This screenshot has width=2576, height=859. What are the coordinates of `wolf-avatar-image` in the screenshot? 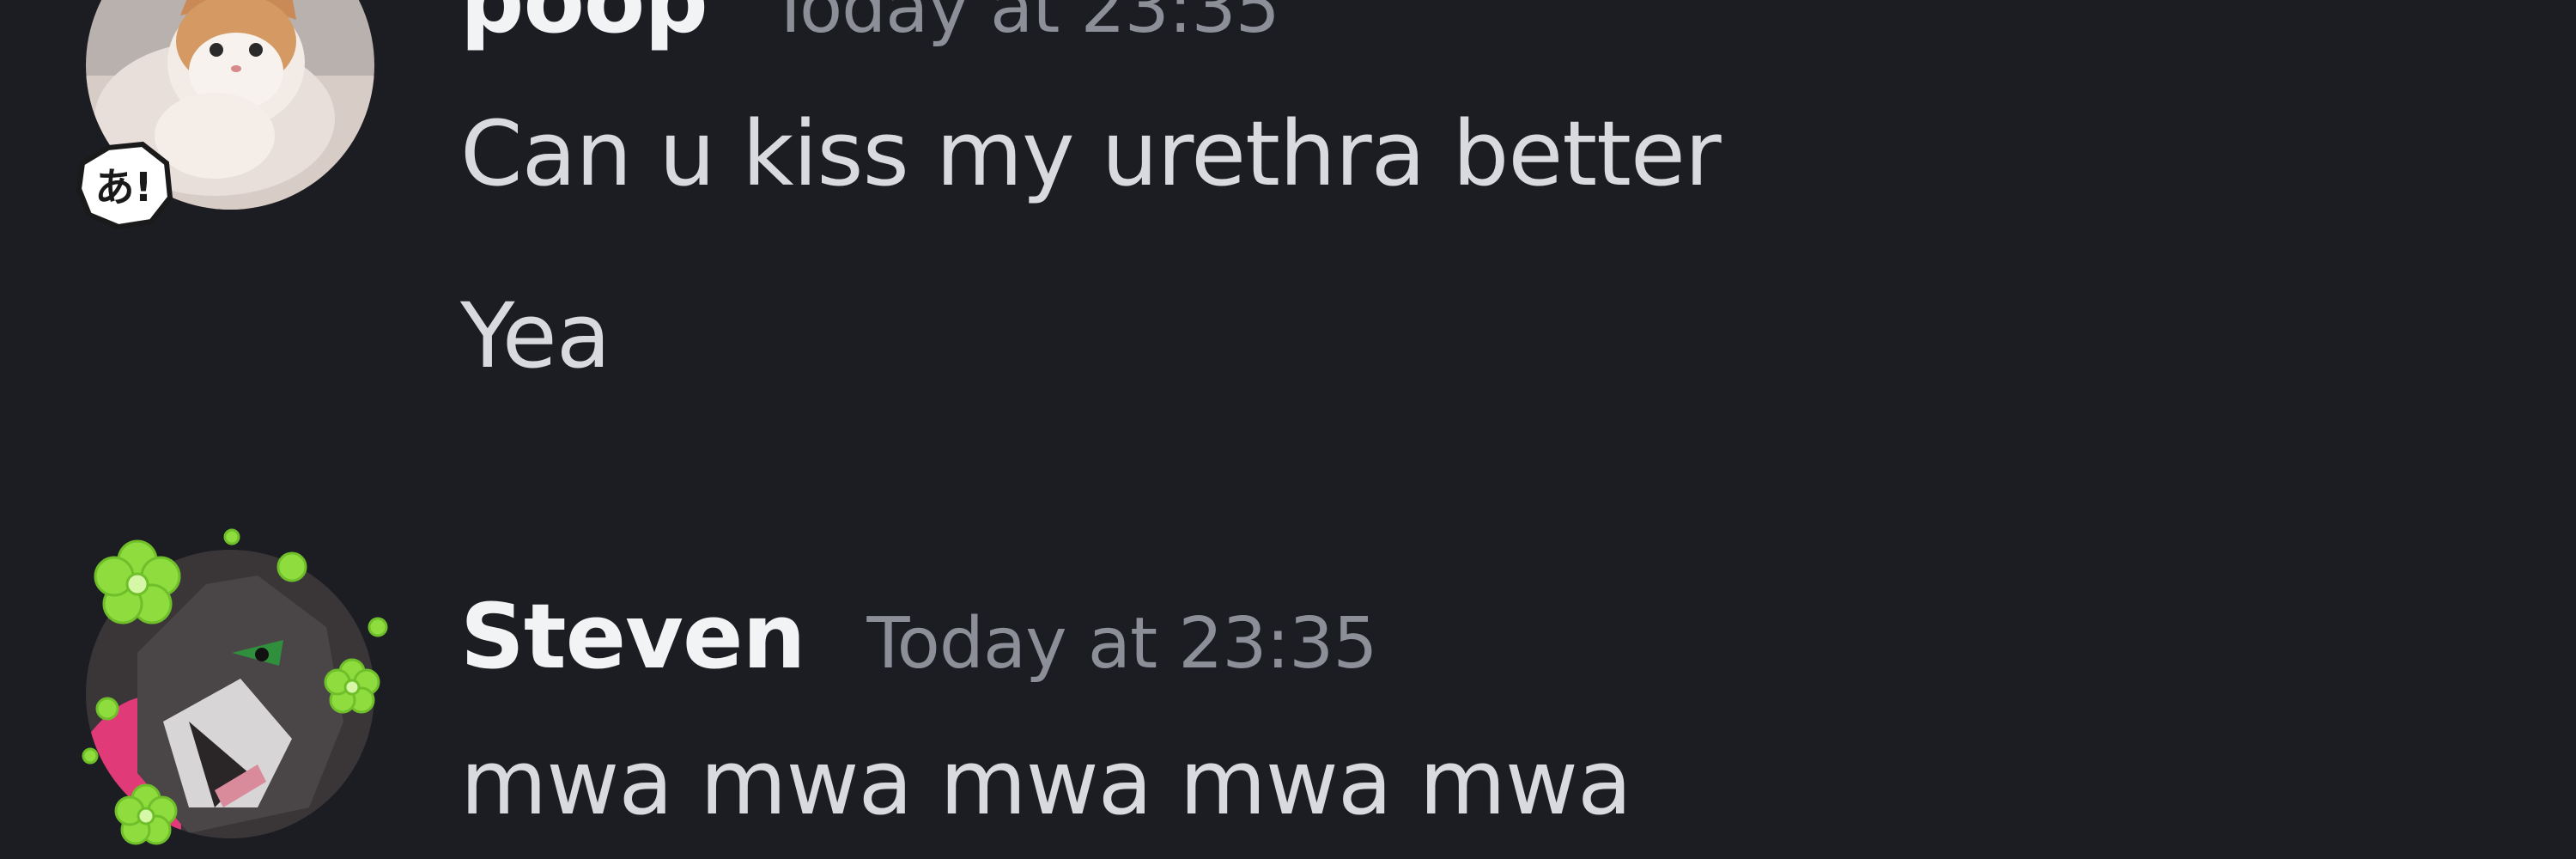 It's located at (230, 694).